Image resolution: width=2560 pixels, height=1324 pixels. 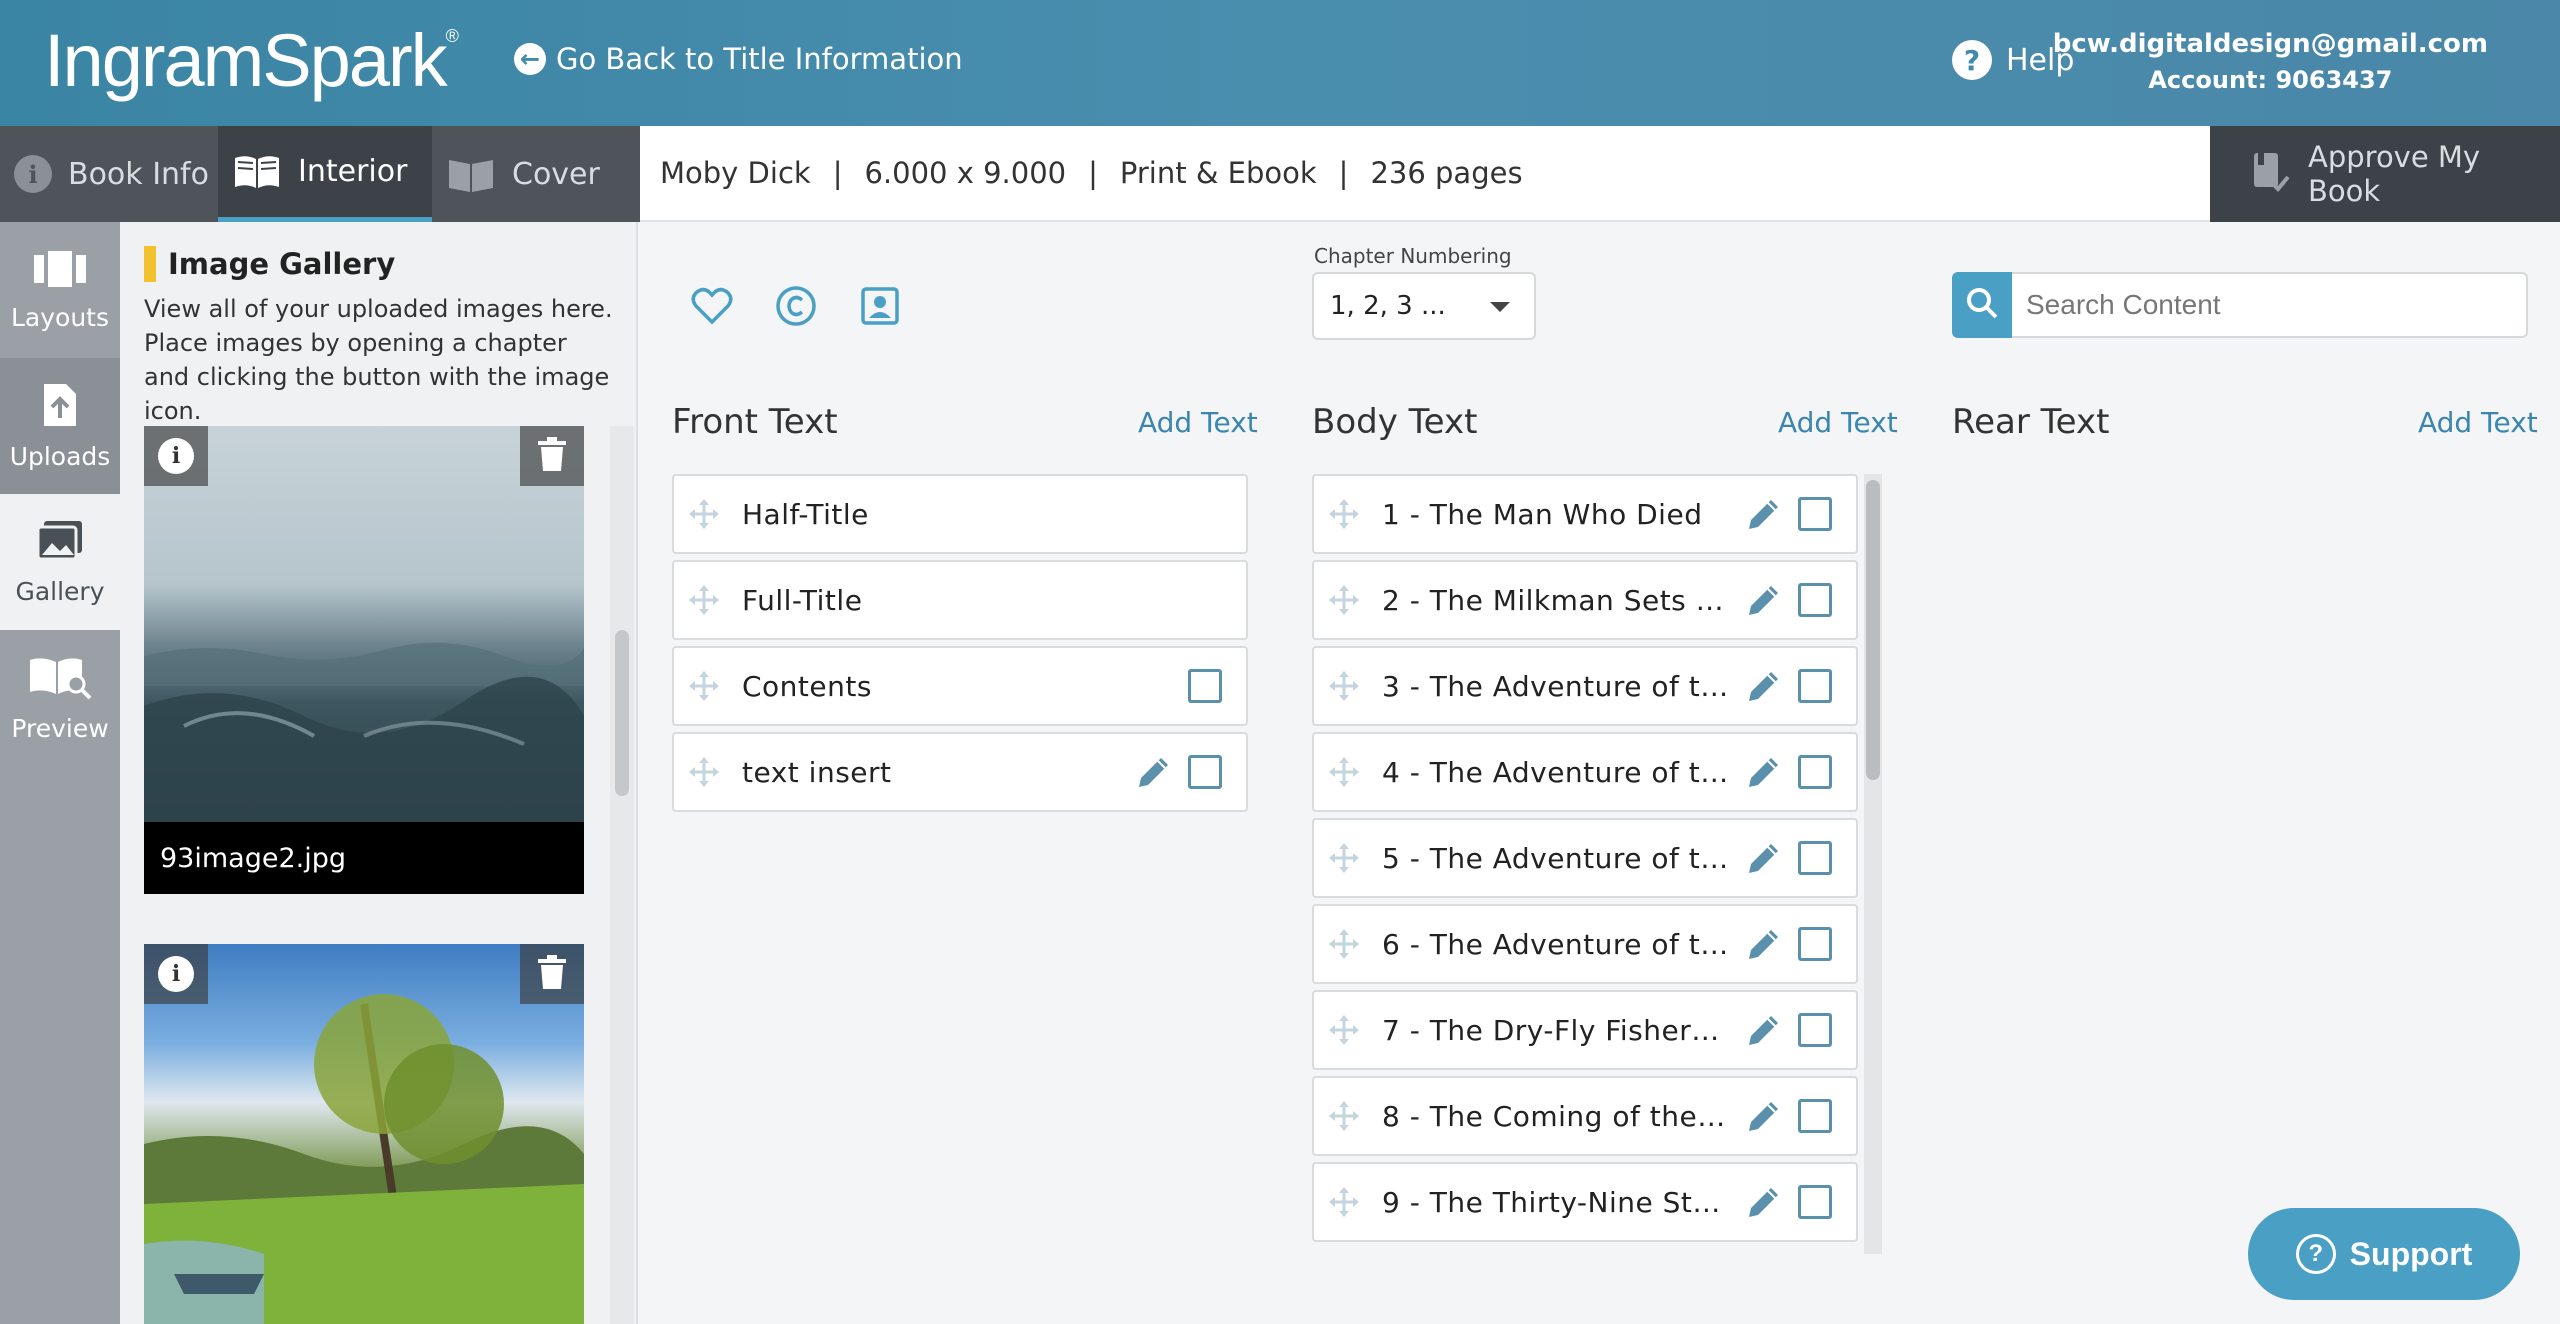 What do you see at coordinates (2478, 422) in the screenshot?
I see `rear-add-text-link: Add Text` at bounding box center [2478, 422].